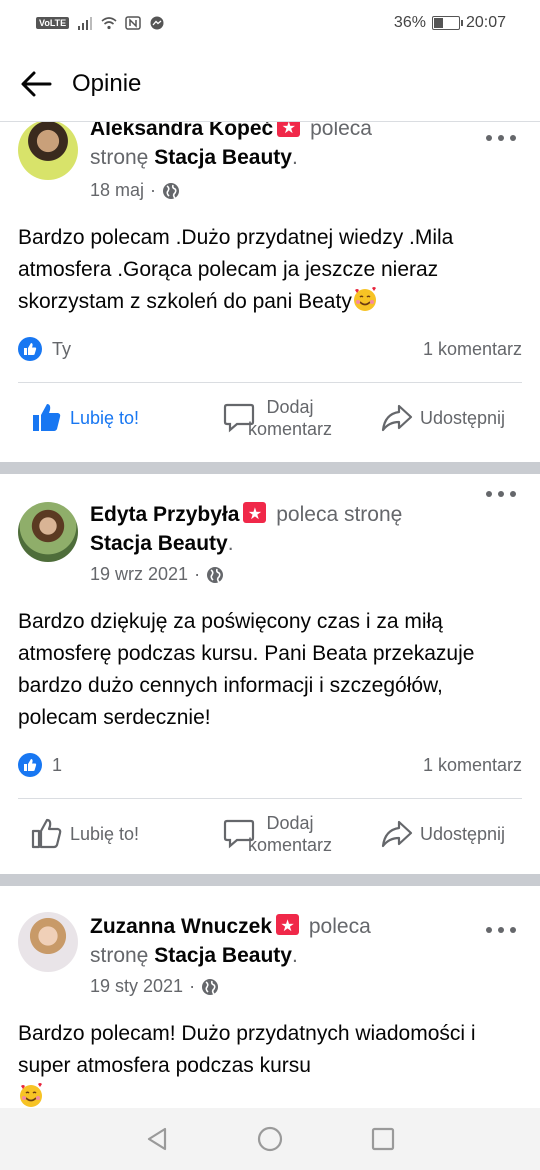  I want to click on likes-count: 1, so click(57, 764).